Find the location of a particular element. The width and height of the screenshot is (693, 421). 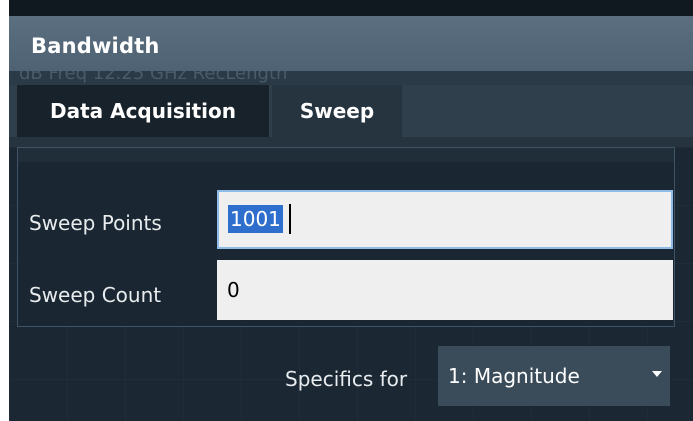

specifics-dropdown: 1: Magnitude is located at coordinates (554, 376).